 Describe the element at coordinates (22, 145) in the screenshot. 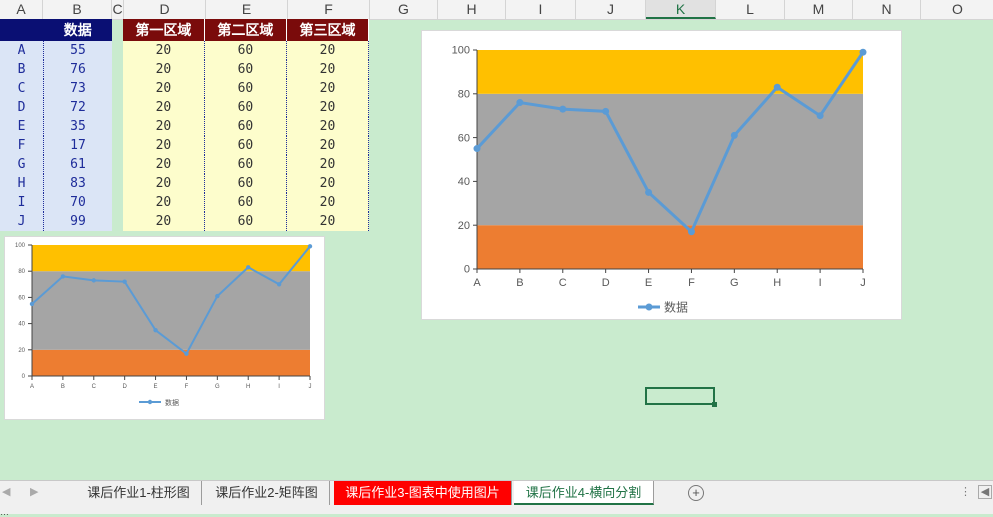

I see `label-cell: F` at that location.